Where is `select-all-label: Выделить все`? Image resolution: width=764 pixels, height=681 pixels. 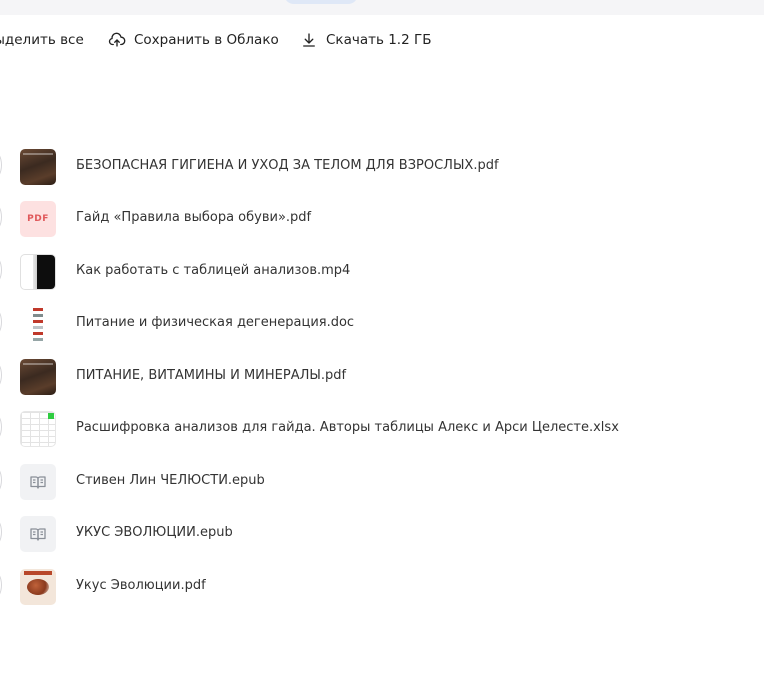 select-all-label: Выделить все is located at coordinates (42, 40).